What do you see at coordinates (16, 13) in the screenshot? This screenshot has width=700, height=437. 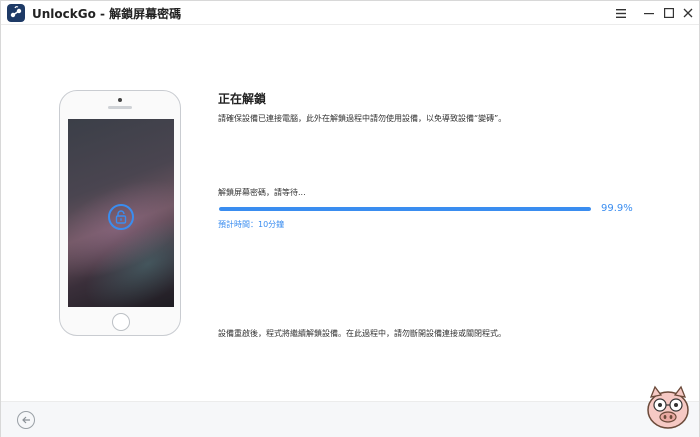 I see `app-logo-icon` at bounding box center [16, 13].